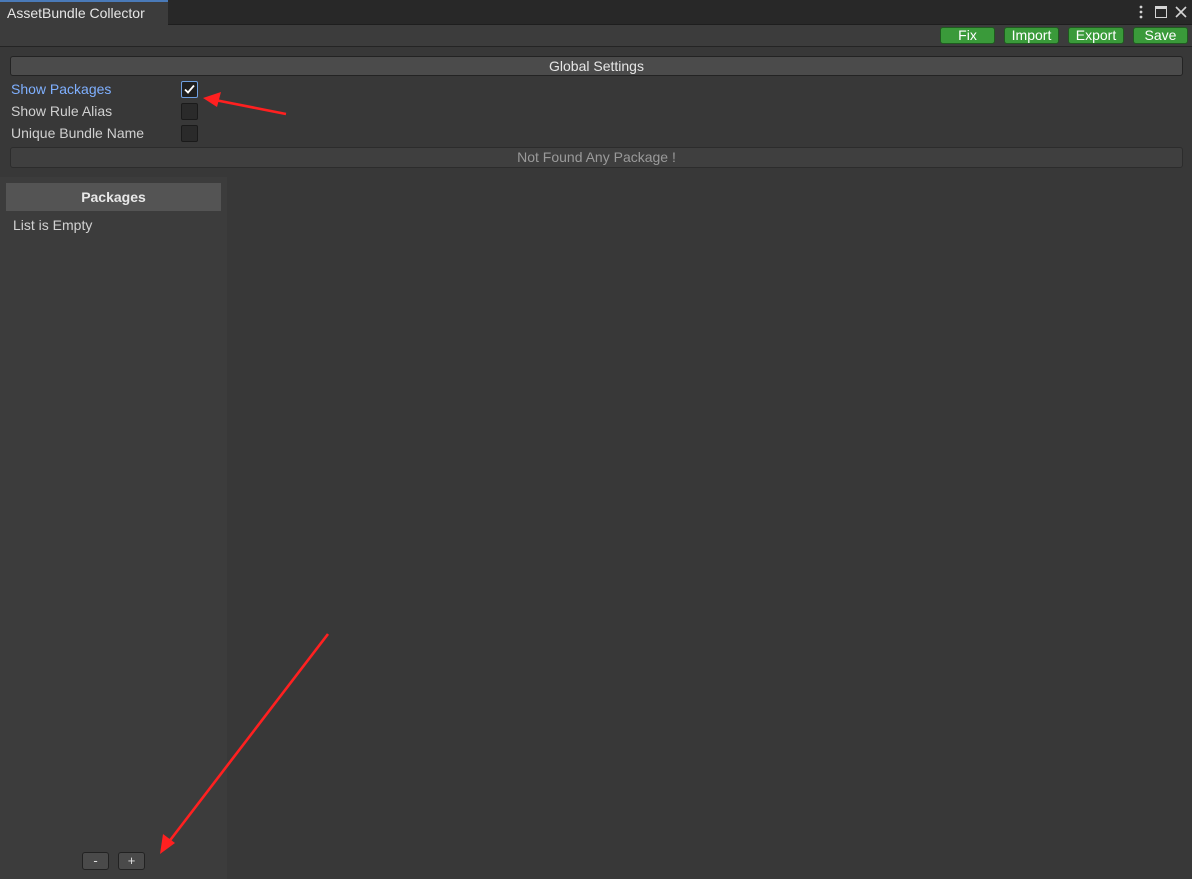  I want to click on add-package-button: +, so click(131, 861).